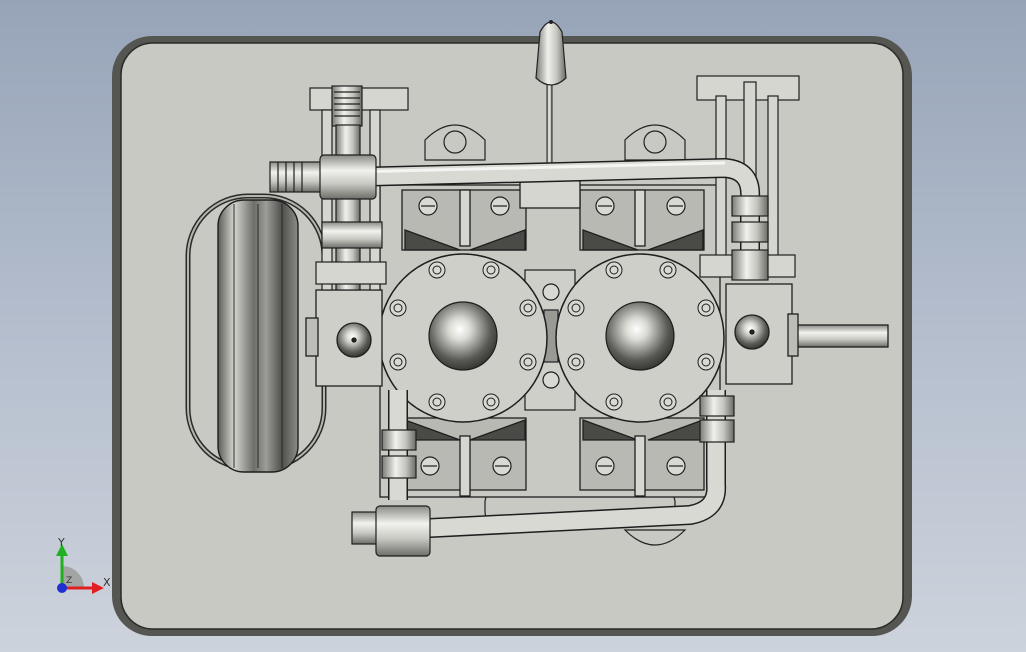 This screenshot has height=652, width=1026. Describe the element at coordinates (323, 177) in the screenshot. I see `pipe-fitting-top-left` at that location.